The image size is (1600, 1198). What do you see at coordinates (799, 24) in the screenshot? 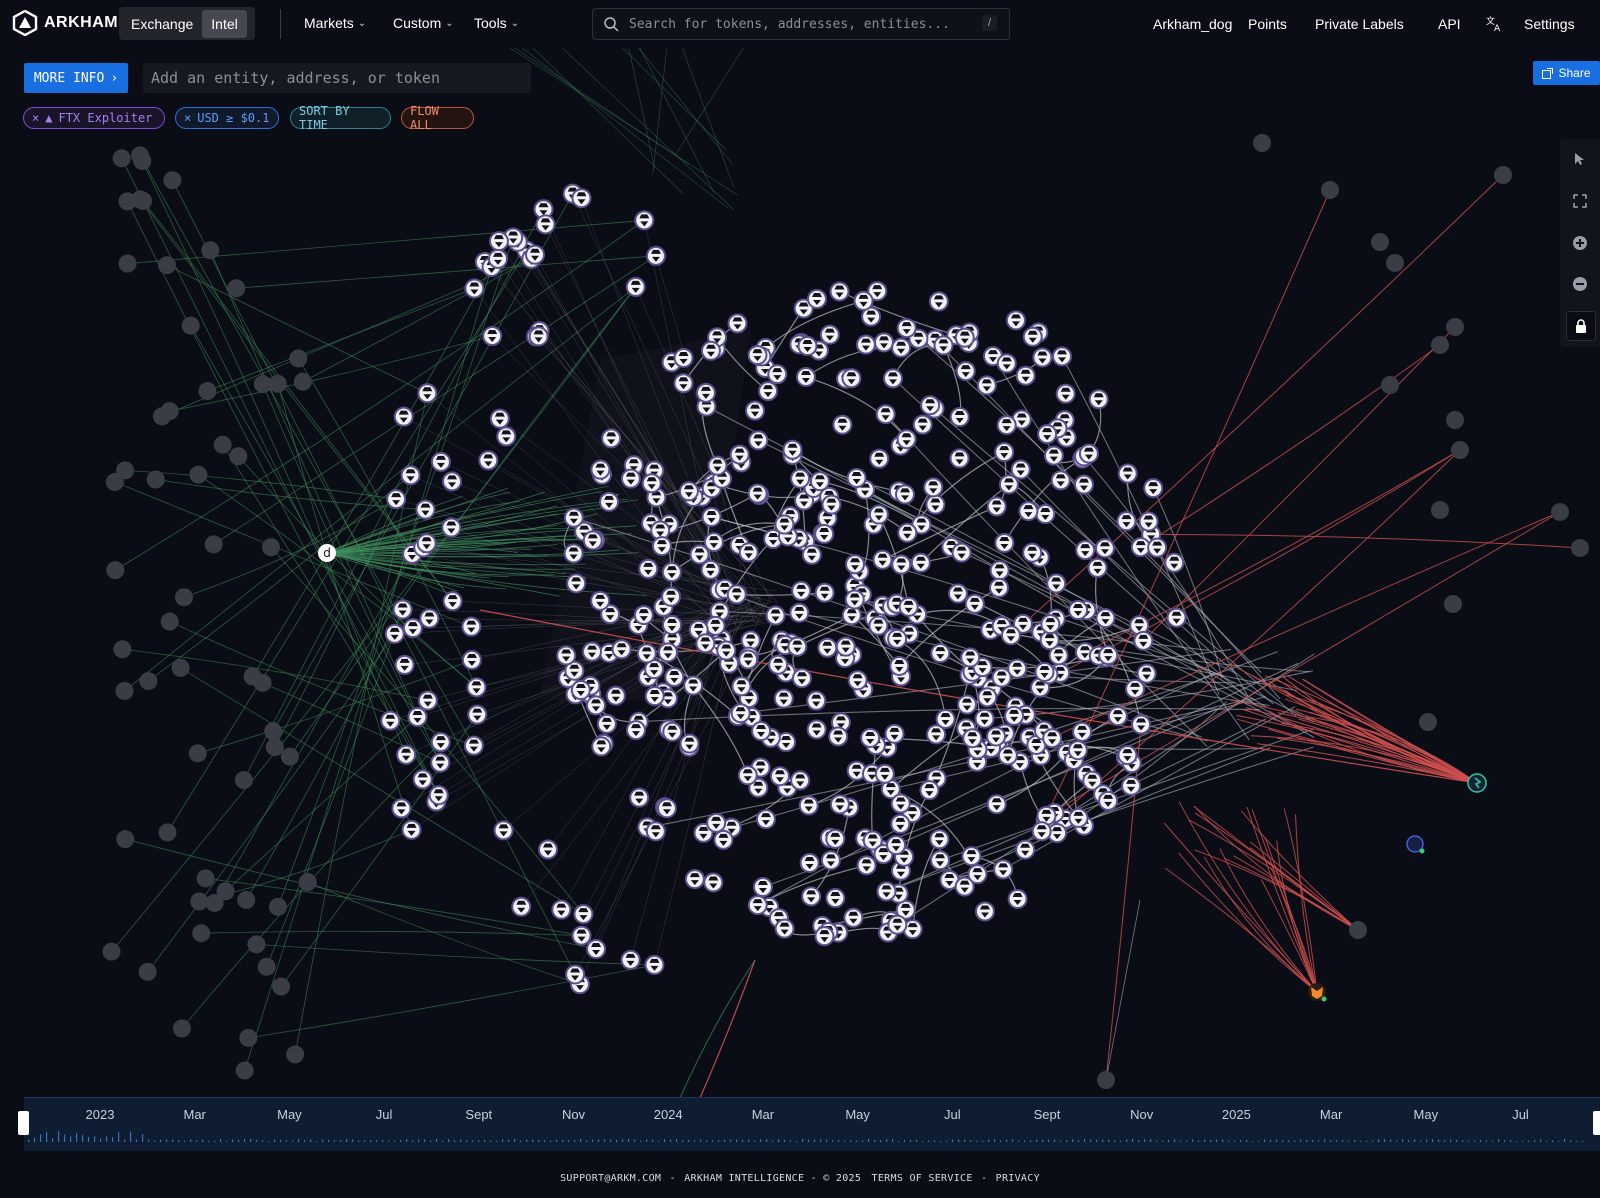
I see `search-input` at bounding box center [799, 24].